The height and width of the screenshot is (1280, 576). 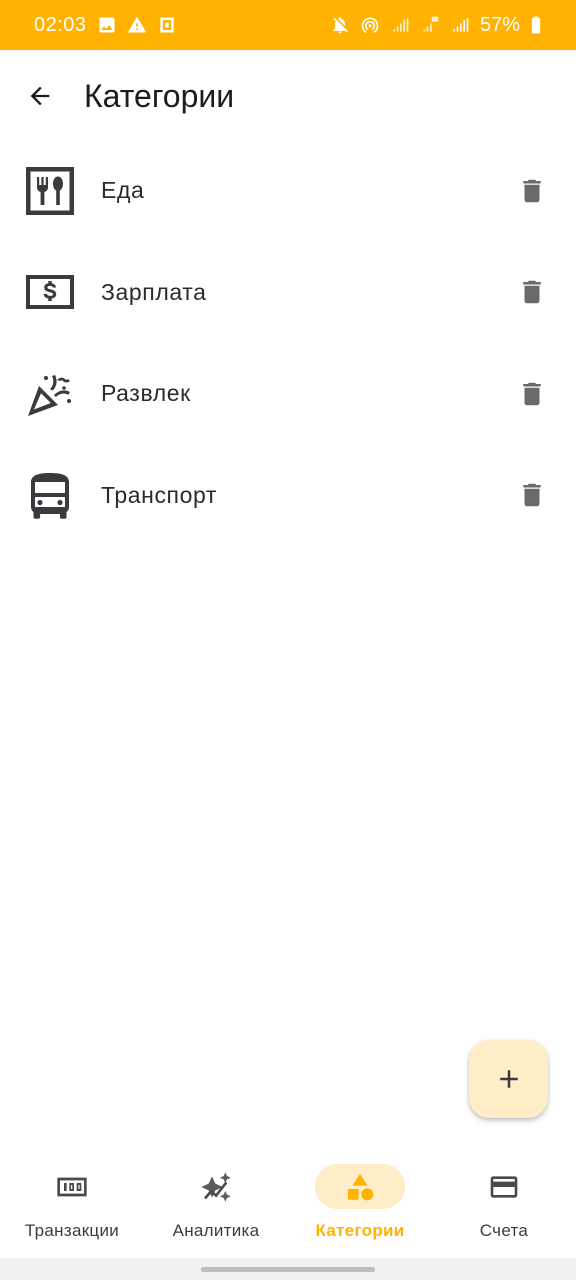 I want to click on back-button, so click(x=40, y=96).